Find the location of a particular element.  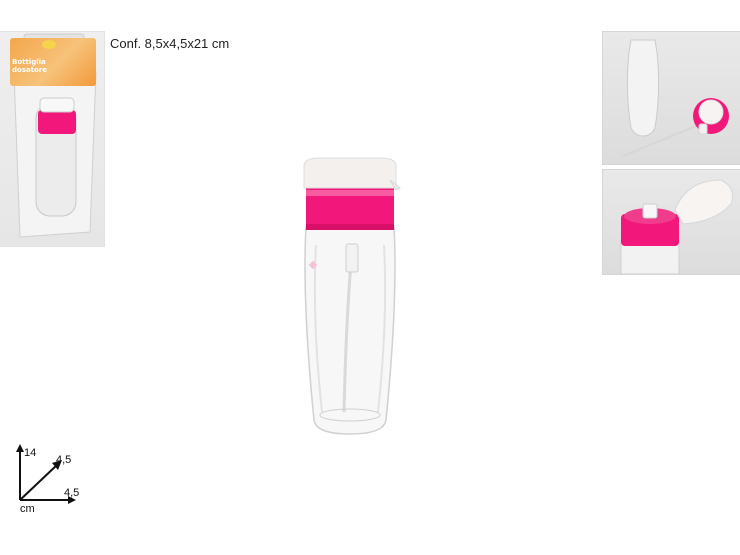

lid-detail-icon is located at coordinates (677, 227).